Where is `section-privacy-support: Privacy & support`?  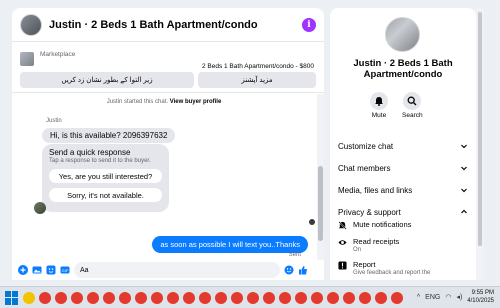 section-privacy-support: Privacy & support is located at coordinates (403, 212).